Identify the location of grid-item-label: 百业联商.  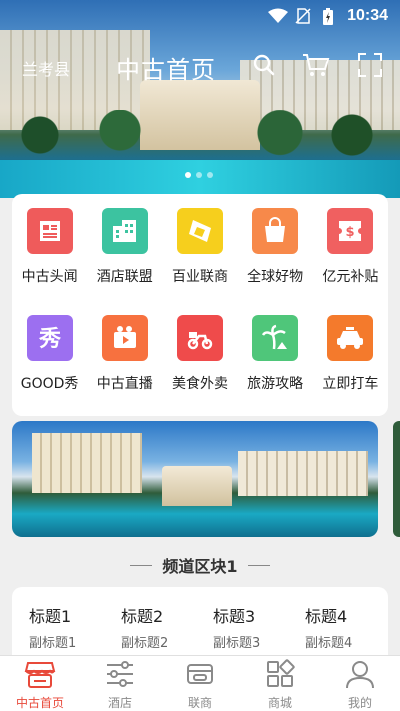
(199, 277).